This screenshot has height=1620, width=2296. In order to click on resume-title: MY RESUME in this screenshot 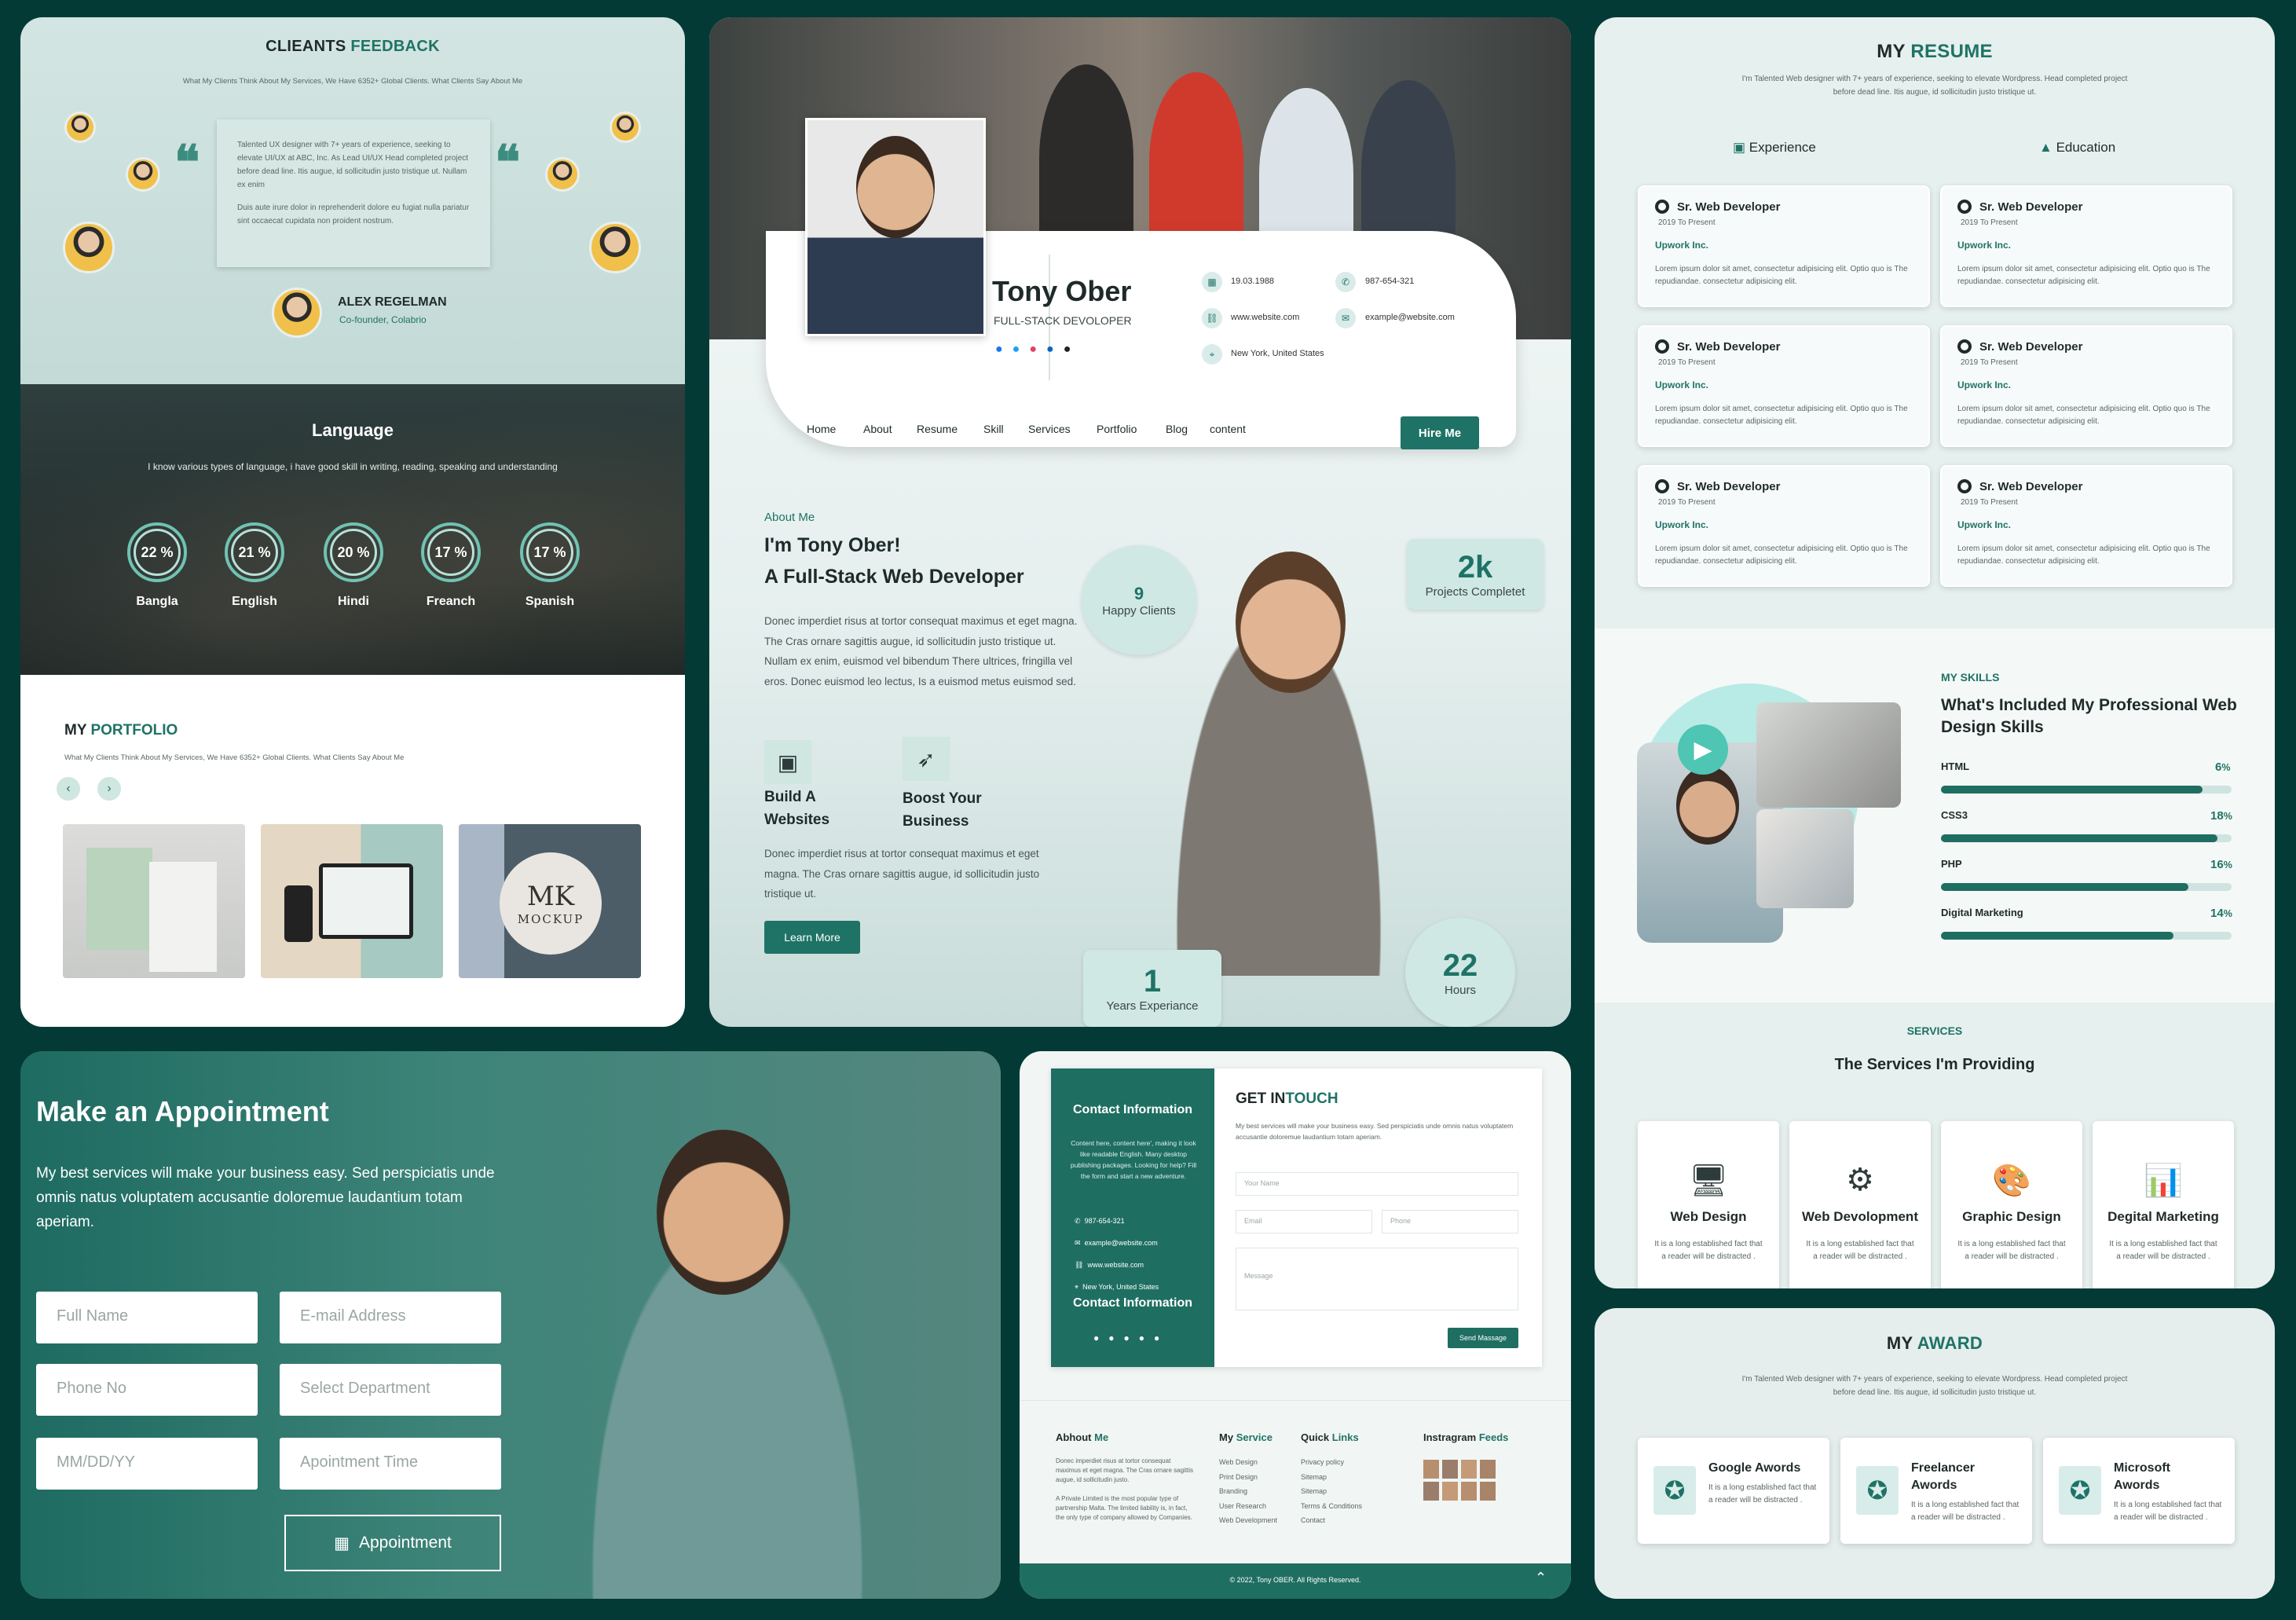, I will do `click(1935, 52)`.